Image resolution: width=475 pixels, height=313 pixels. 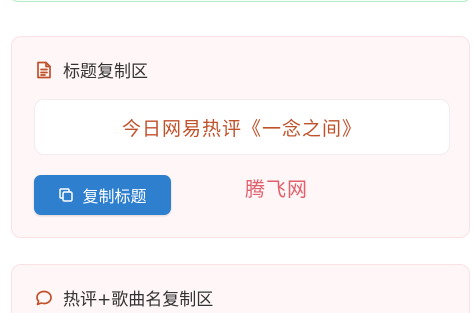 I want to click on comment-copy-header: 热评+歌曲名复制区, so click(x=123, y=297).